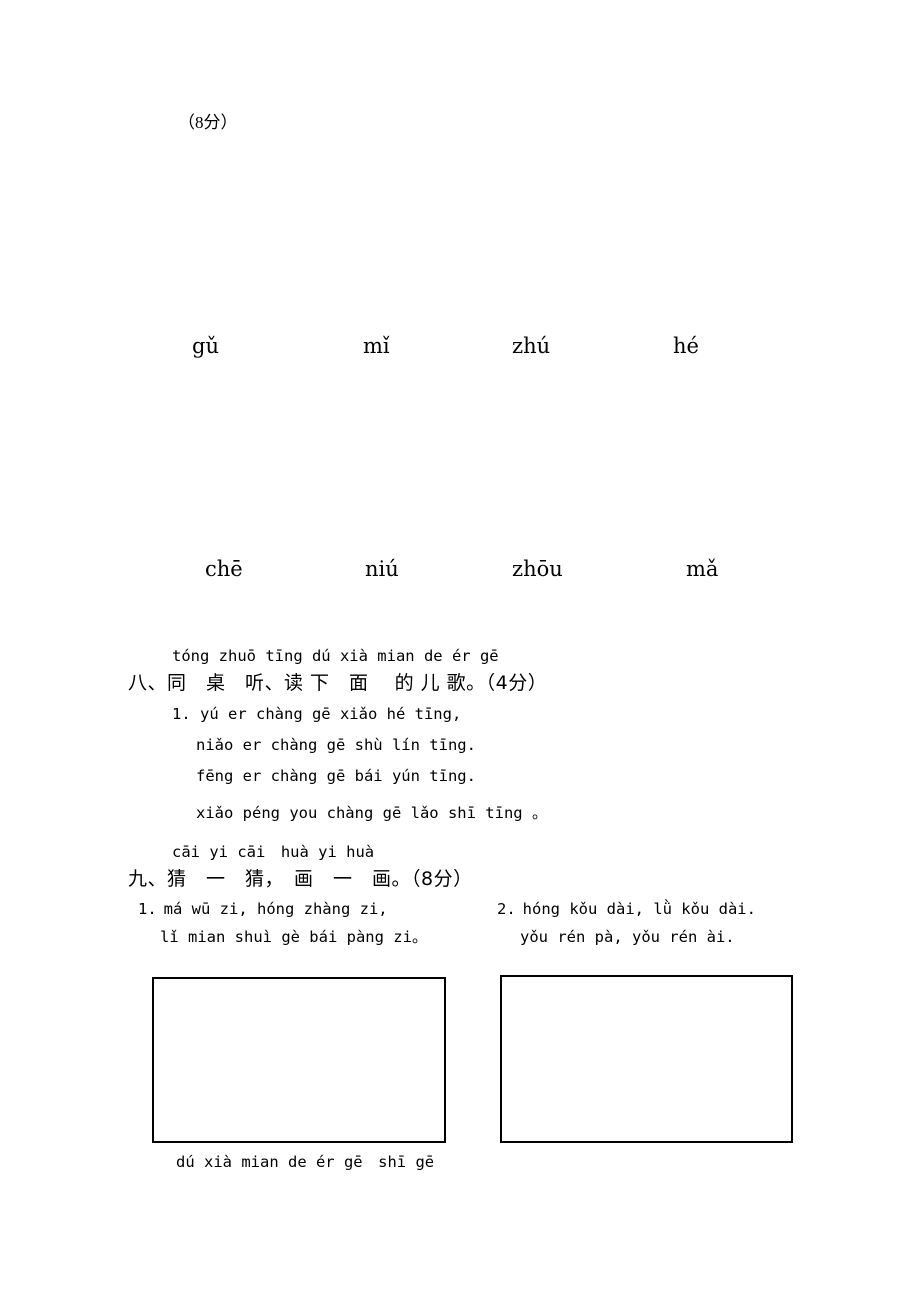  What do you see at coordinates (336, 776) in the screenshot?
I see `section-eight-line-3: fēng er chàng gē bái yún tīng.` at bounding box center [336, 776].